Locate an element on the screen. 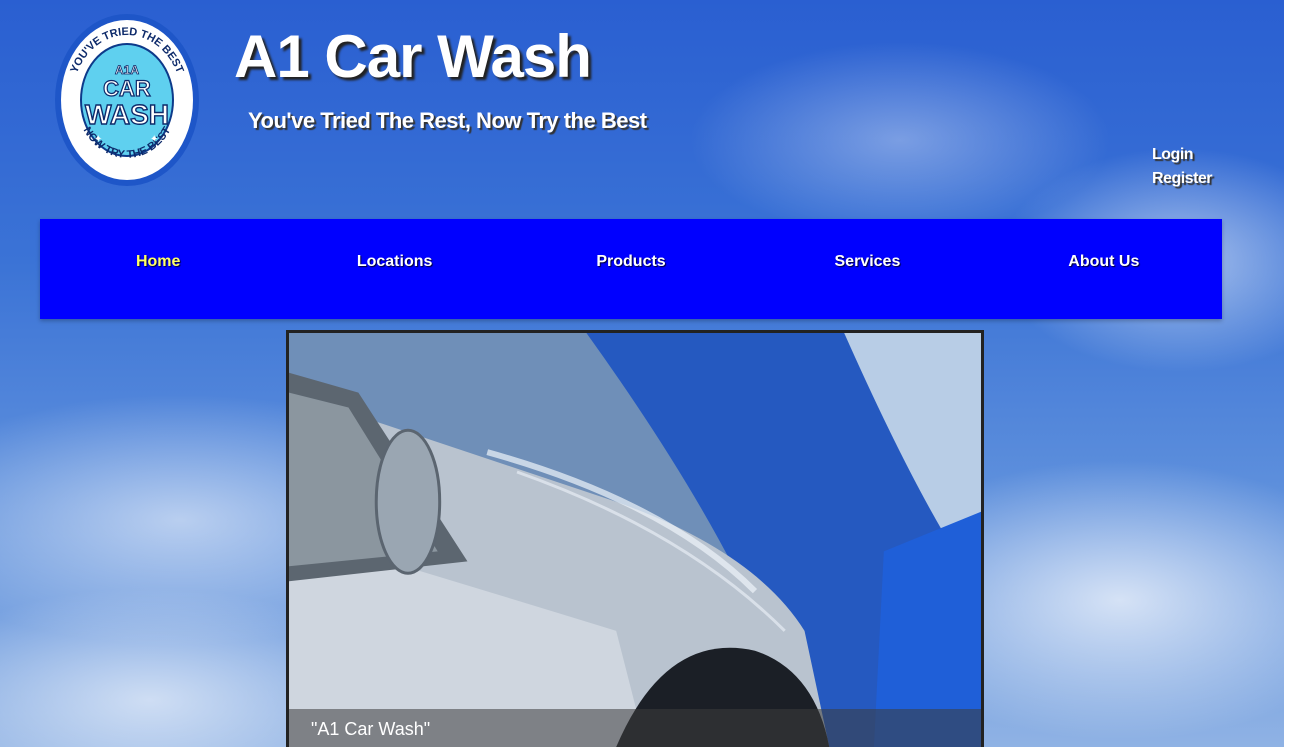  site-title: A1 Car Wash is located at coordinates (413, 56).